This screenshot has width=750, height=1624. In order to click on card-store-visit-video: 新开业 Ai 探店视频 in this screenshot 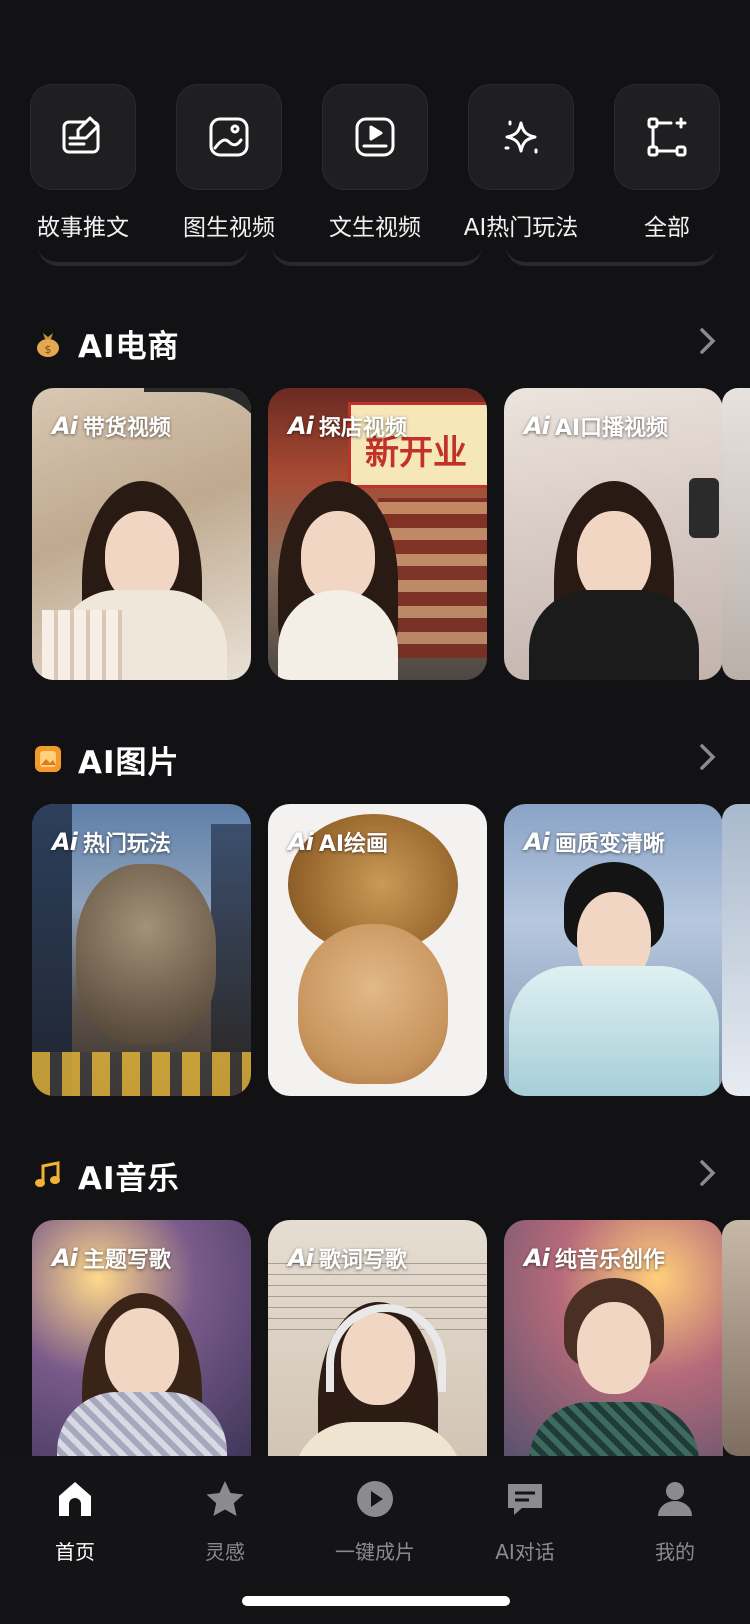, I will do `click(377, 534)`.